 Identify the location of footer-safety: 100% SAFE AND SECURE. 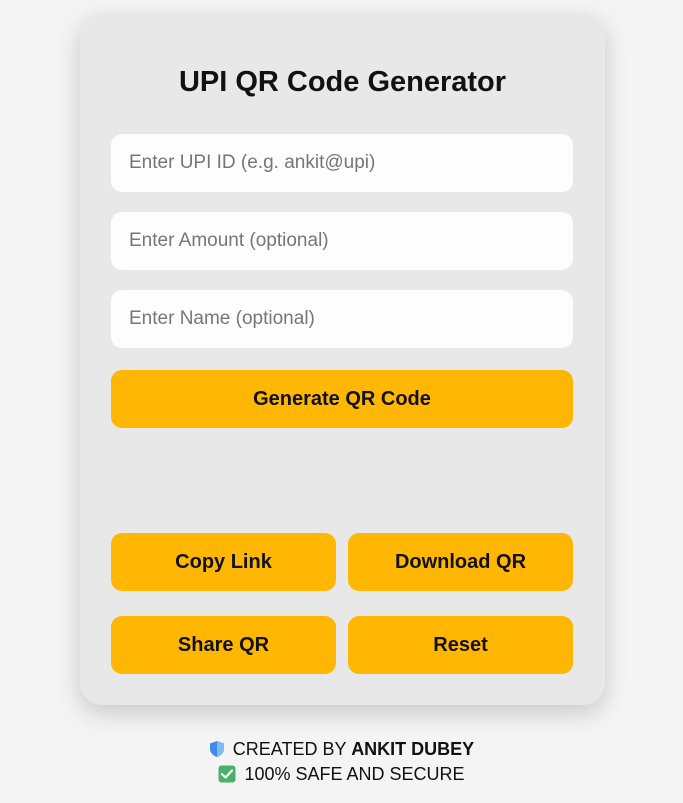
(341, 776).